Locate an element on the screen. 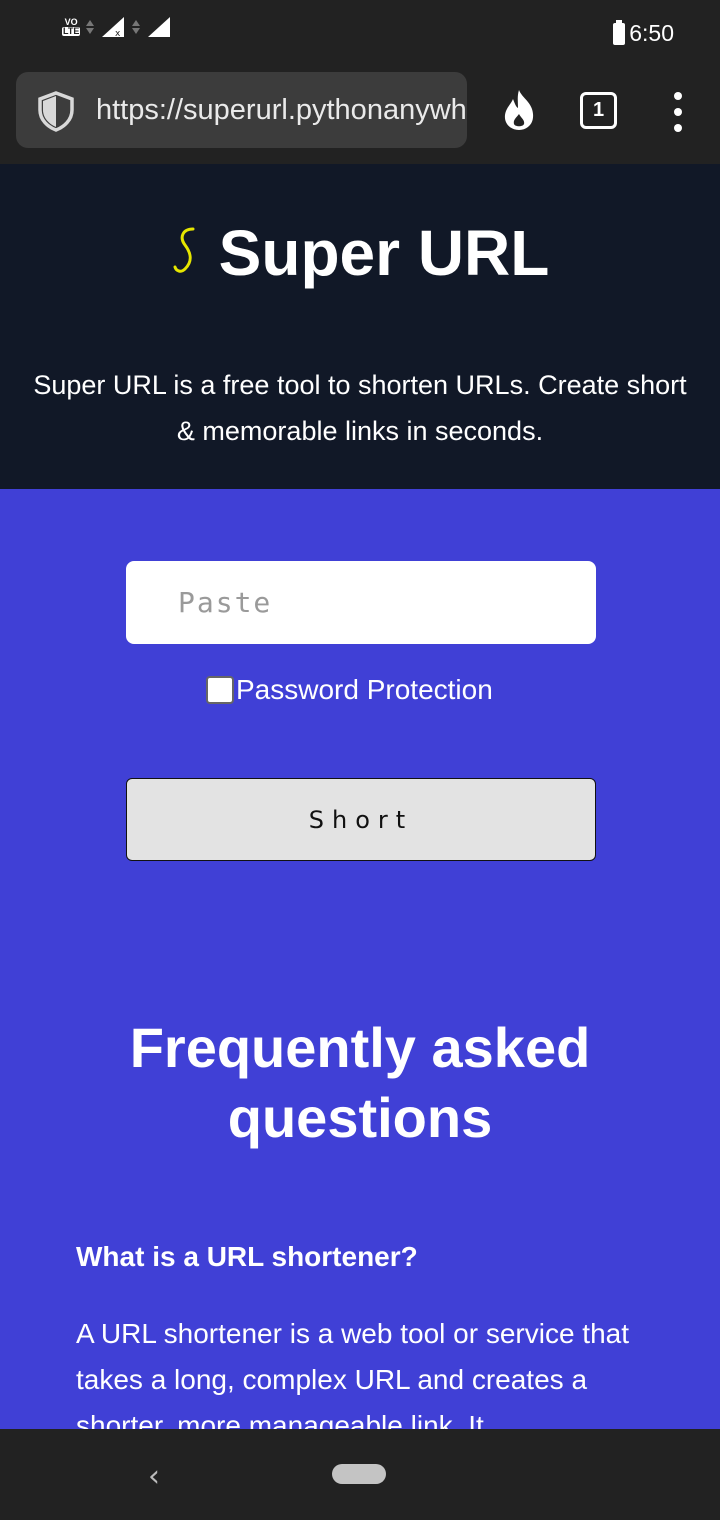 Image resolution: width=720 pixels, height=1520 pixels. browser-toolbar: https://superurl.pythonanywhere.com 1 is located at coordinates (360, 114).